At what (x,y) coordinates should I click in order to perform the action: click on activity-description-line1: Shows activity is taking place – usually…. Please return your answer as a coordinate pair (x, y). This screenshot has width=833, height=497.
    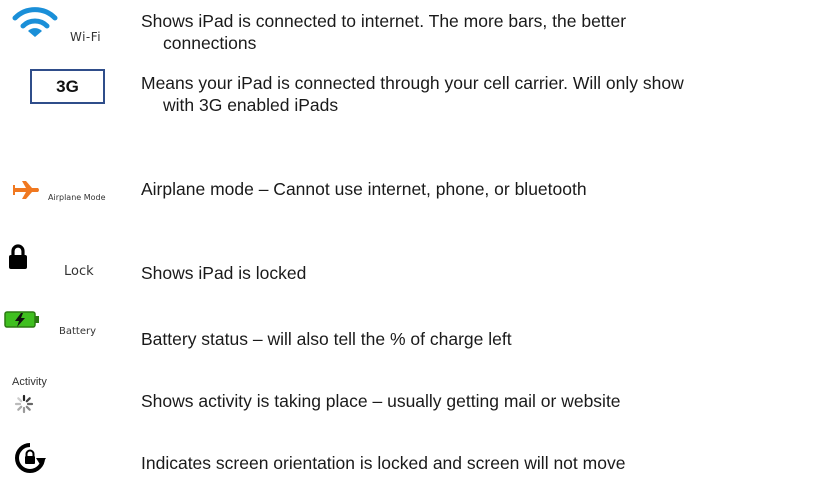
    Looking at the image, I should click on (381, 401).